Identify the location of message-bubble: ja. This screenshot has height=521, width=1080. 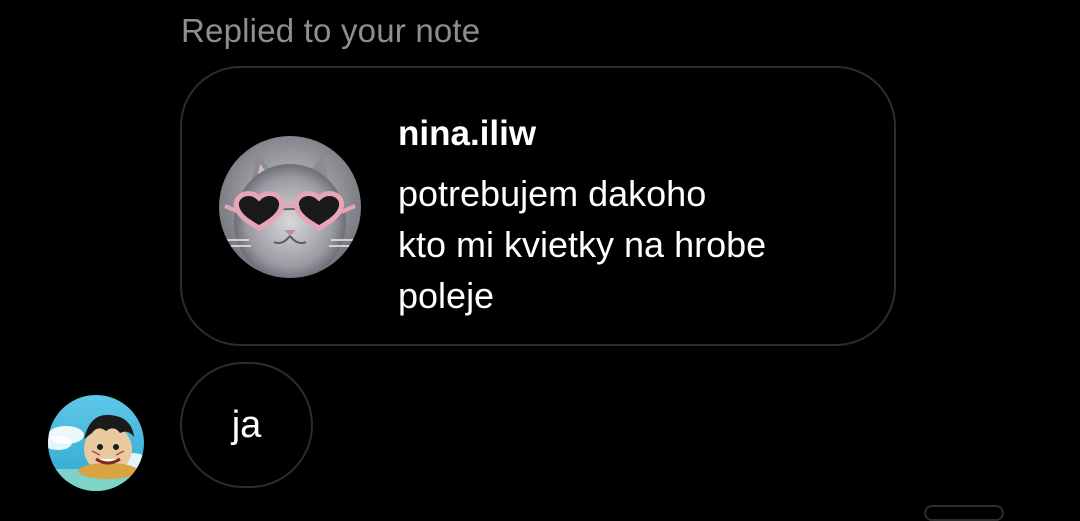
(246, 425).